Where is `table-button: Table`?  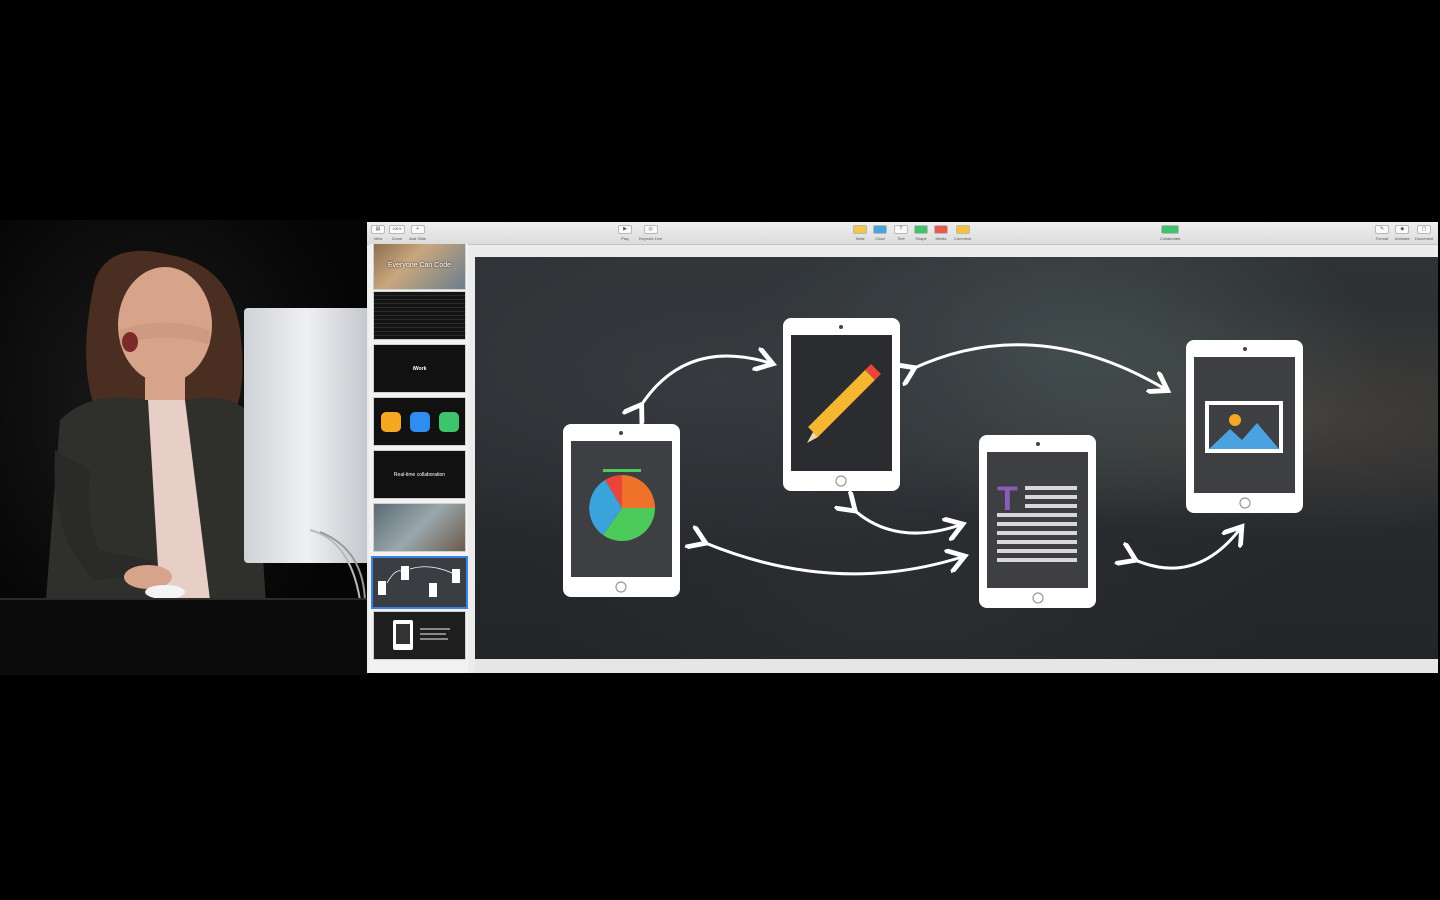
table-button: Table is located at coordinates (860, 233).